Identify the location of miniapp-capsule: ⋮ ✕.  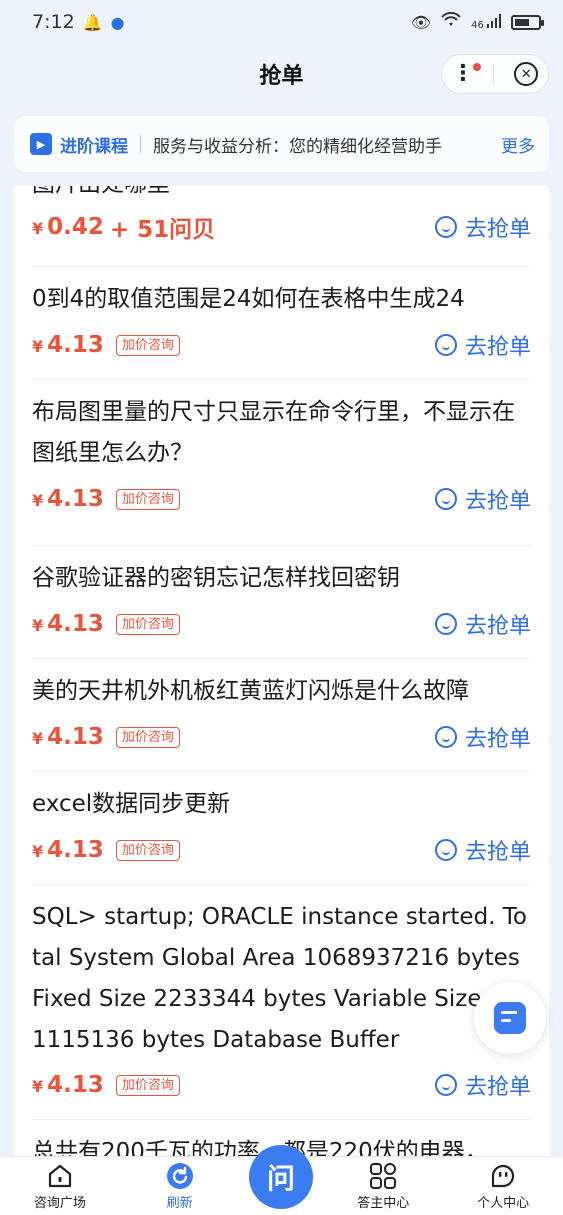
(495, 74).